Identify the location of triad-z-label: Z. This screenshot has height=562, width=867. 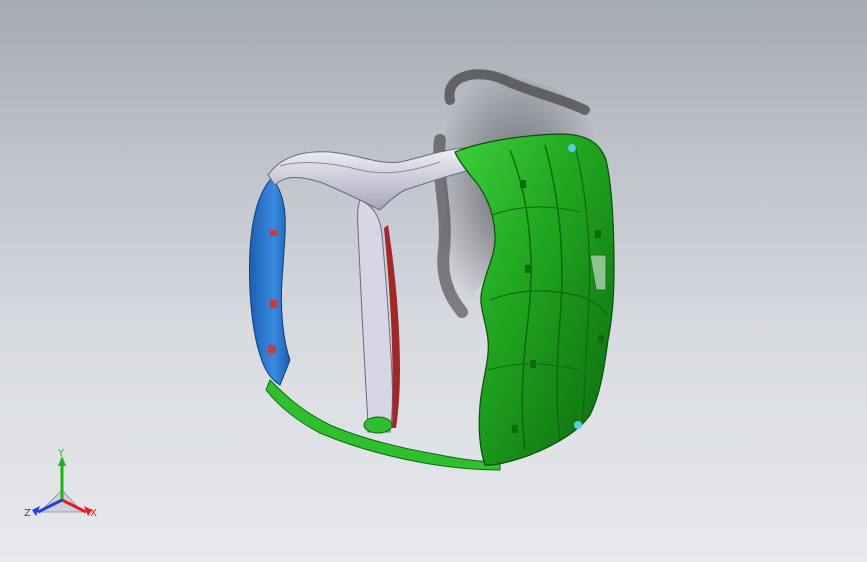
(27, 513).